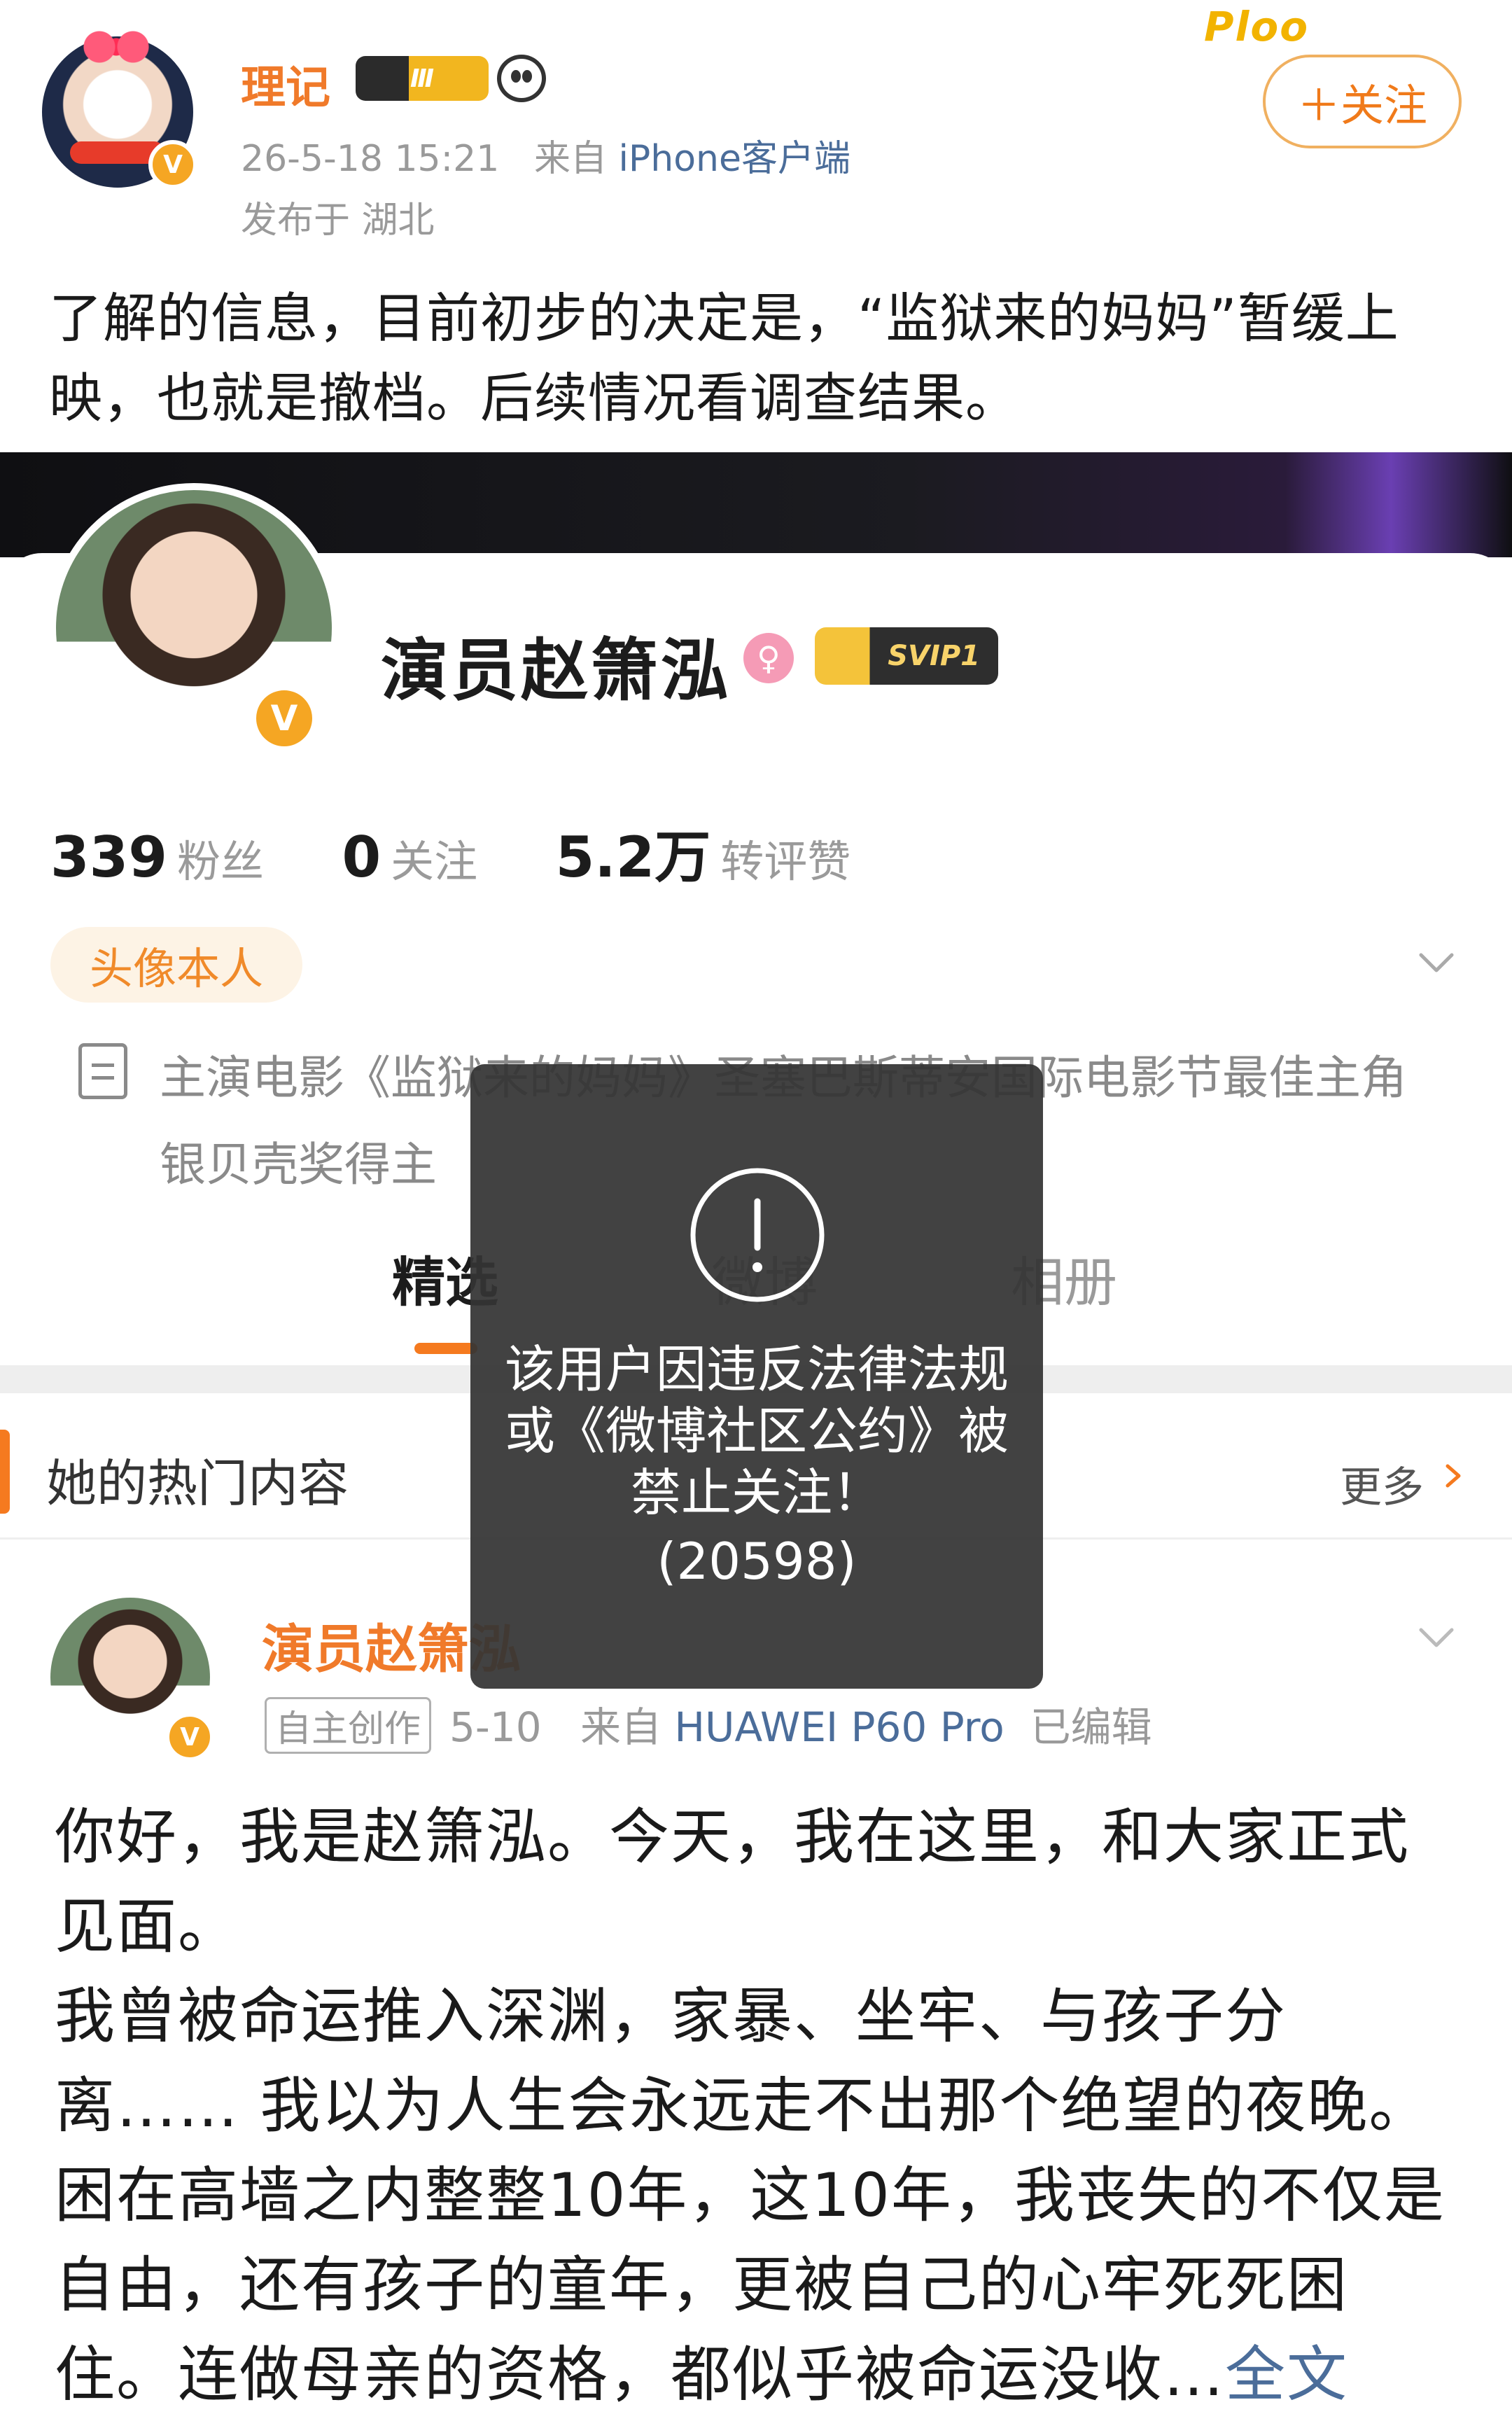 This screenshot has height=2421, width=1512. I want to click on document-icon, so click(102, 1071).